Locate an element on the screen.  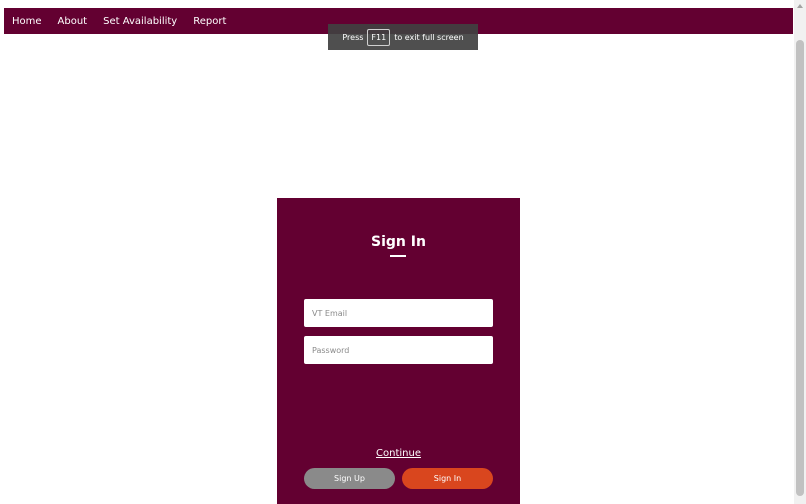
email-field is located at coordinates (398, 313).